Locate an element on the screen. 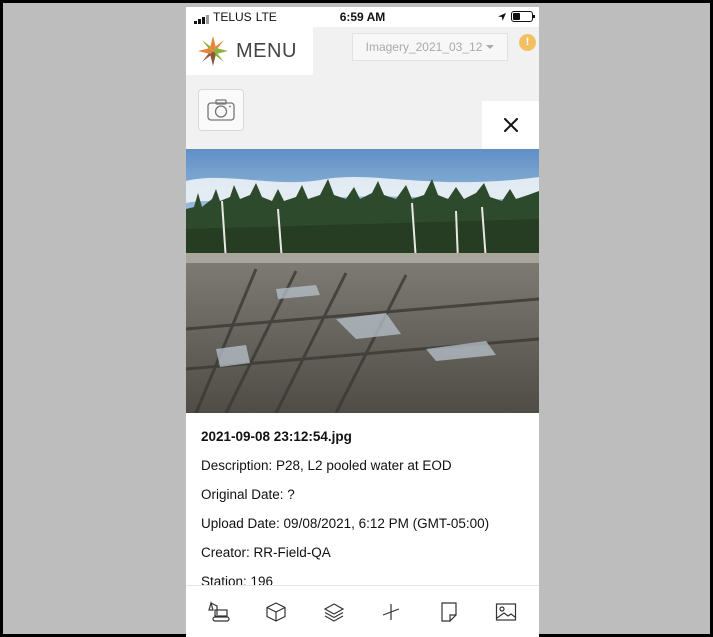  status-bar: TELUS LTE 6:59 AM is located at coordinates (362, 17).